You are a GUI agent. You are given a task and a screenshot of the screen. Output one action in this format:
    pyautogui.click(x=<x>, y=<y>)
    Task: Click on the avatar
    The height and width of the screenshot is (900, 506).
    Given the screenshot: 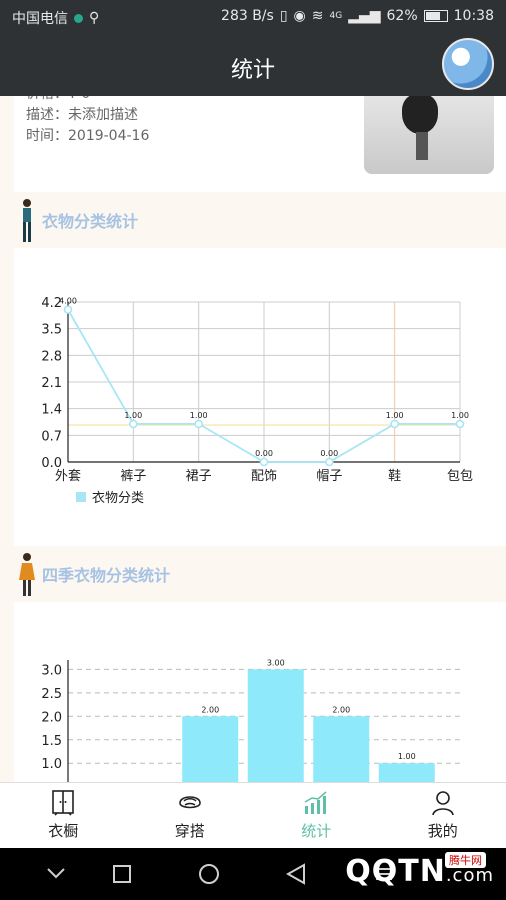 What is the action you would take?
    pyautogui.click(x=468, y=64)
    